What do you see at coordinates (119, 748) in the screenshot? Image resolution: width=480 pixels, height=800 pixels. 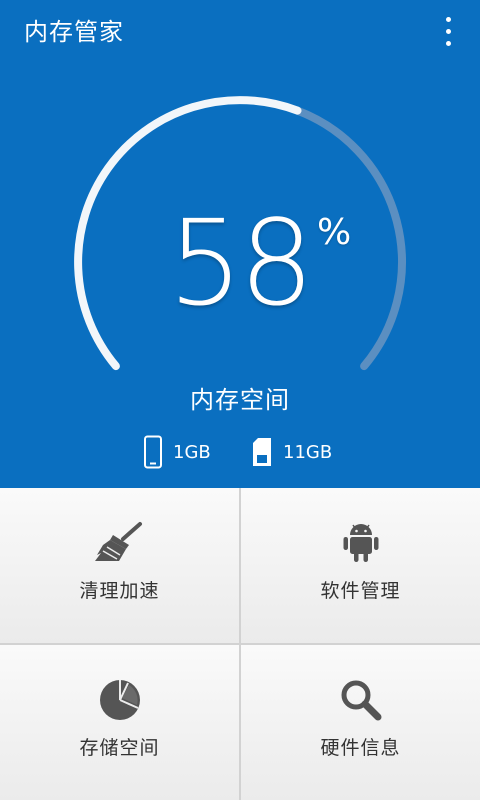 I see `storage-space-label: 存储空间` at bounding box center [119, 748].